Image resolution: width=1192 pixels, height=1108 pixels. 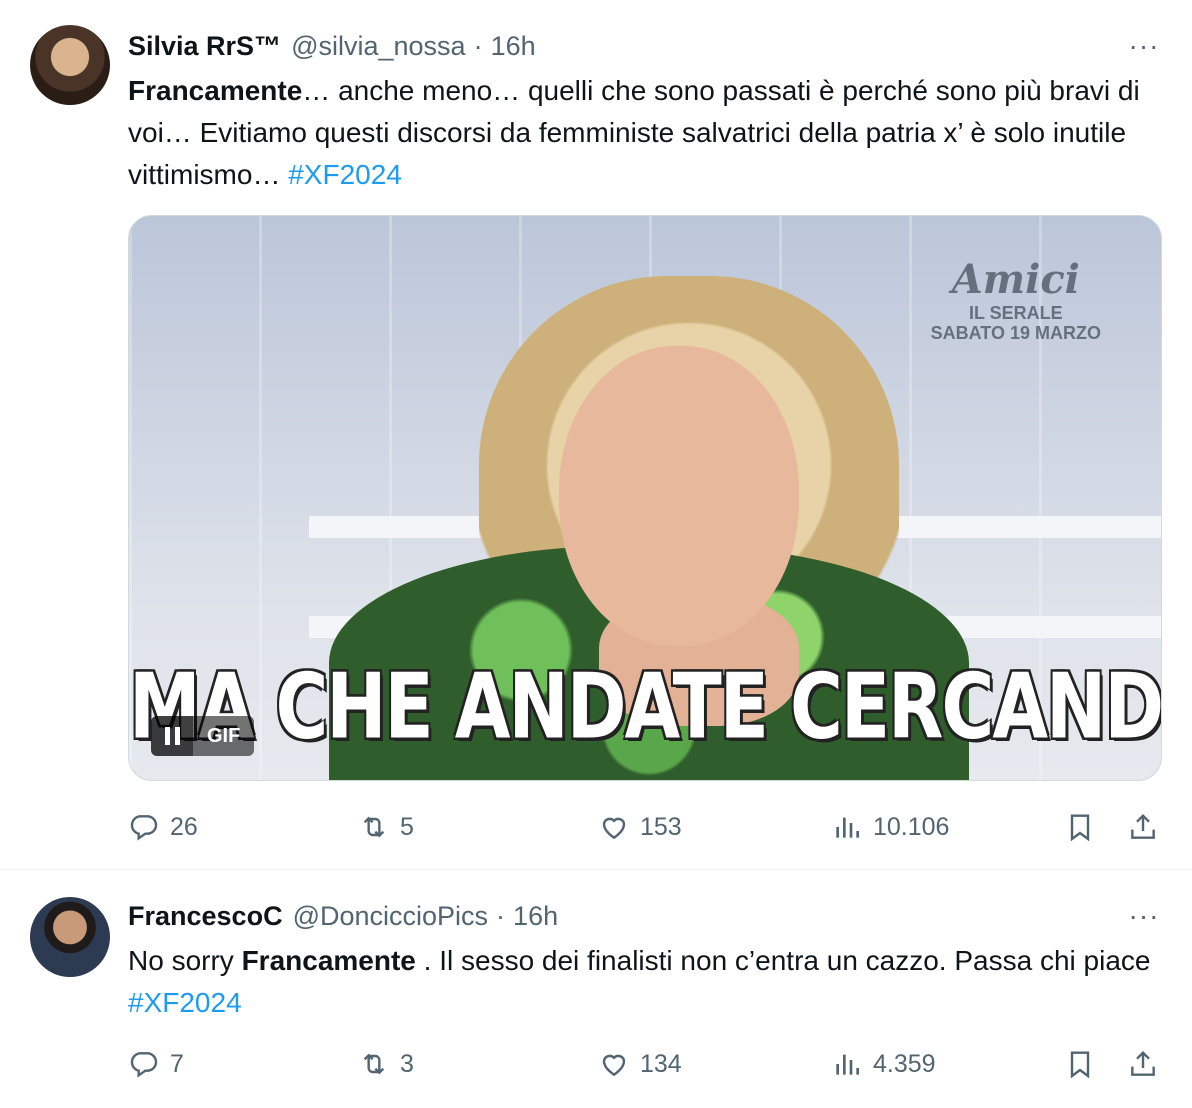 I want to click on gif-badge: GIF, so click(x=224, y=736).